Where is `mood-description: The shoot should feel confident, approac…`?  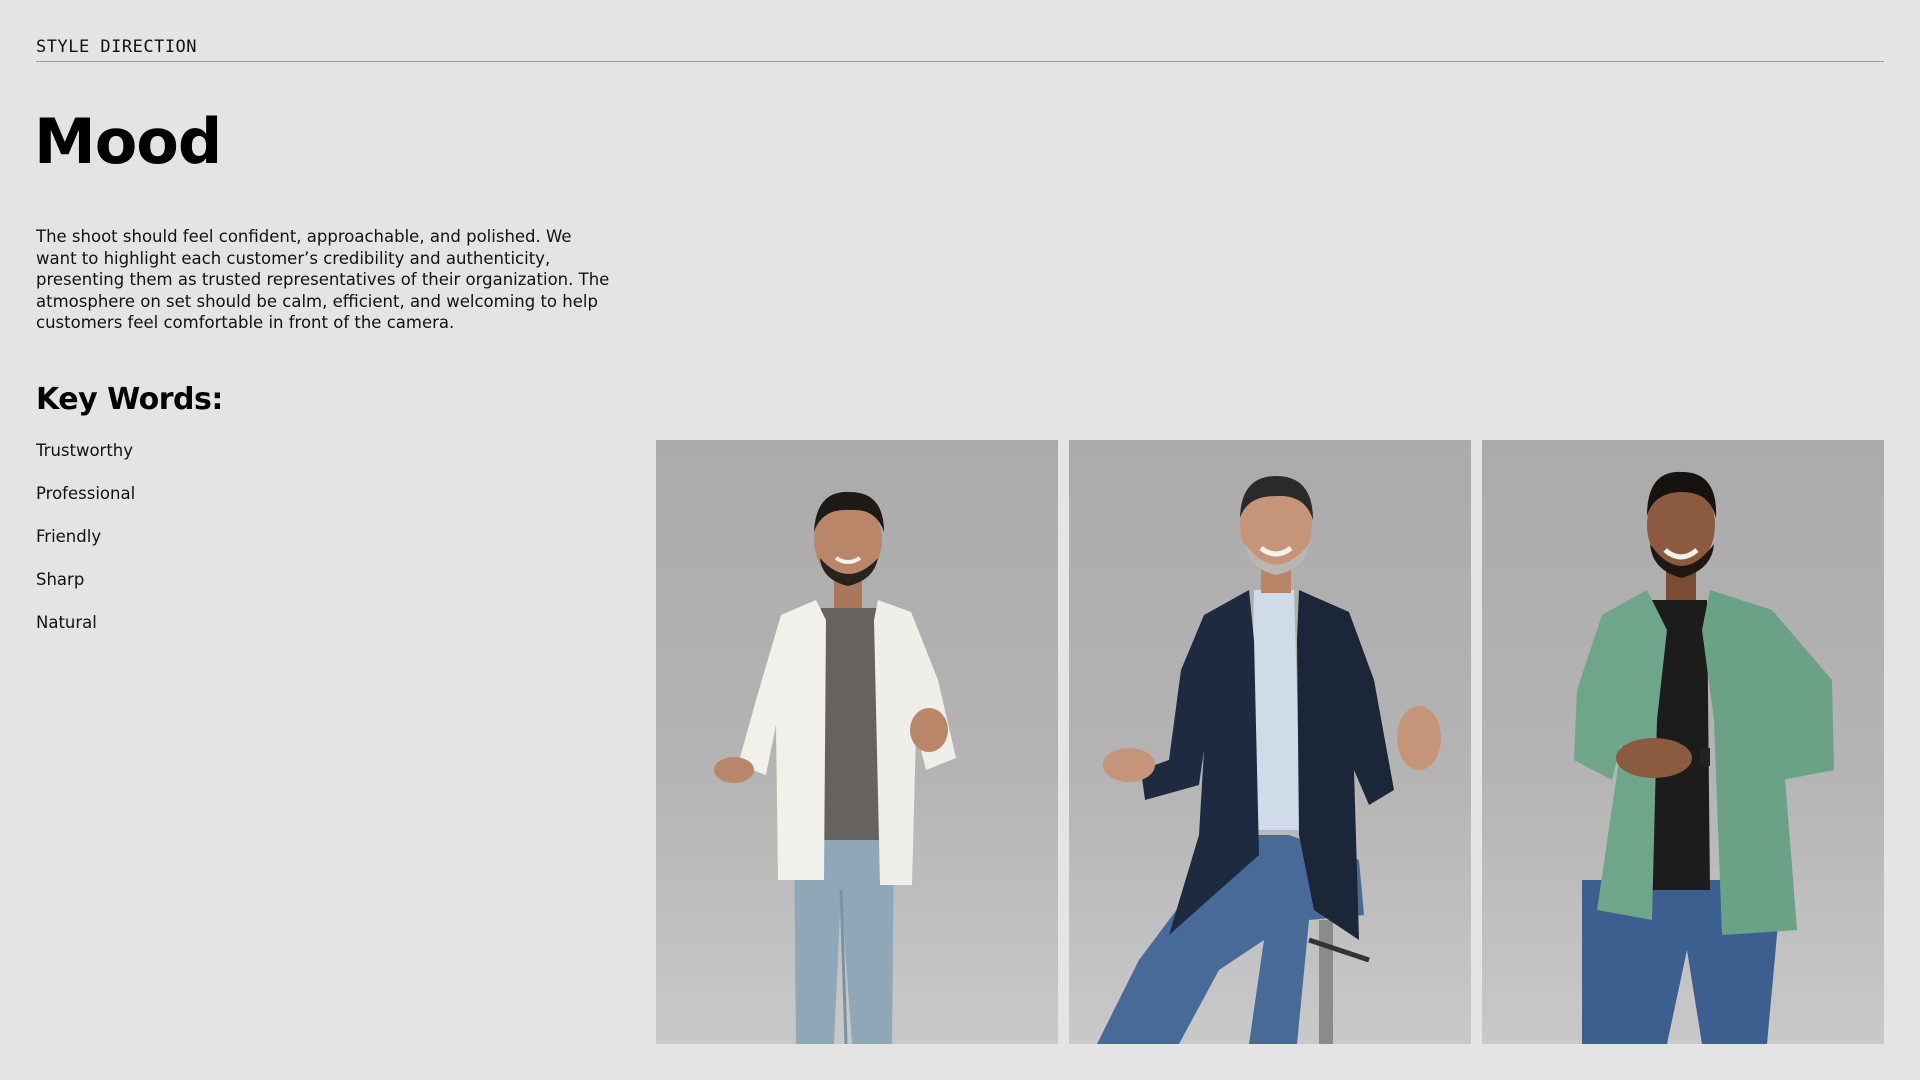
mood-description: The shoot should feel confident, approac… is located at coordinates (323, 279).